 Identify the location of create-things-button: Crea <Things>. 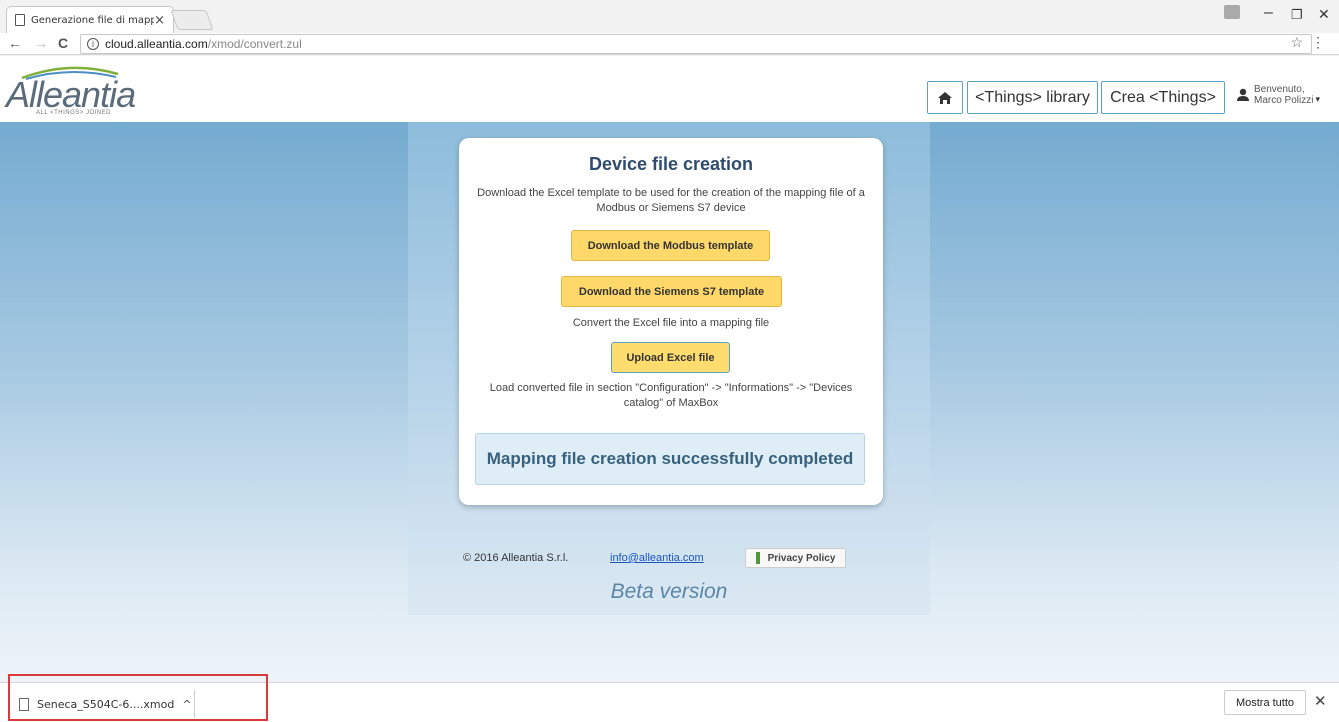
(1163, 97).